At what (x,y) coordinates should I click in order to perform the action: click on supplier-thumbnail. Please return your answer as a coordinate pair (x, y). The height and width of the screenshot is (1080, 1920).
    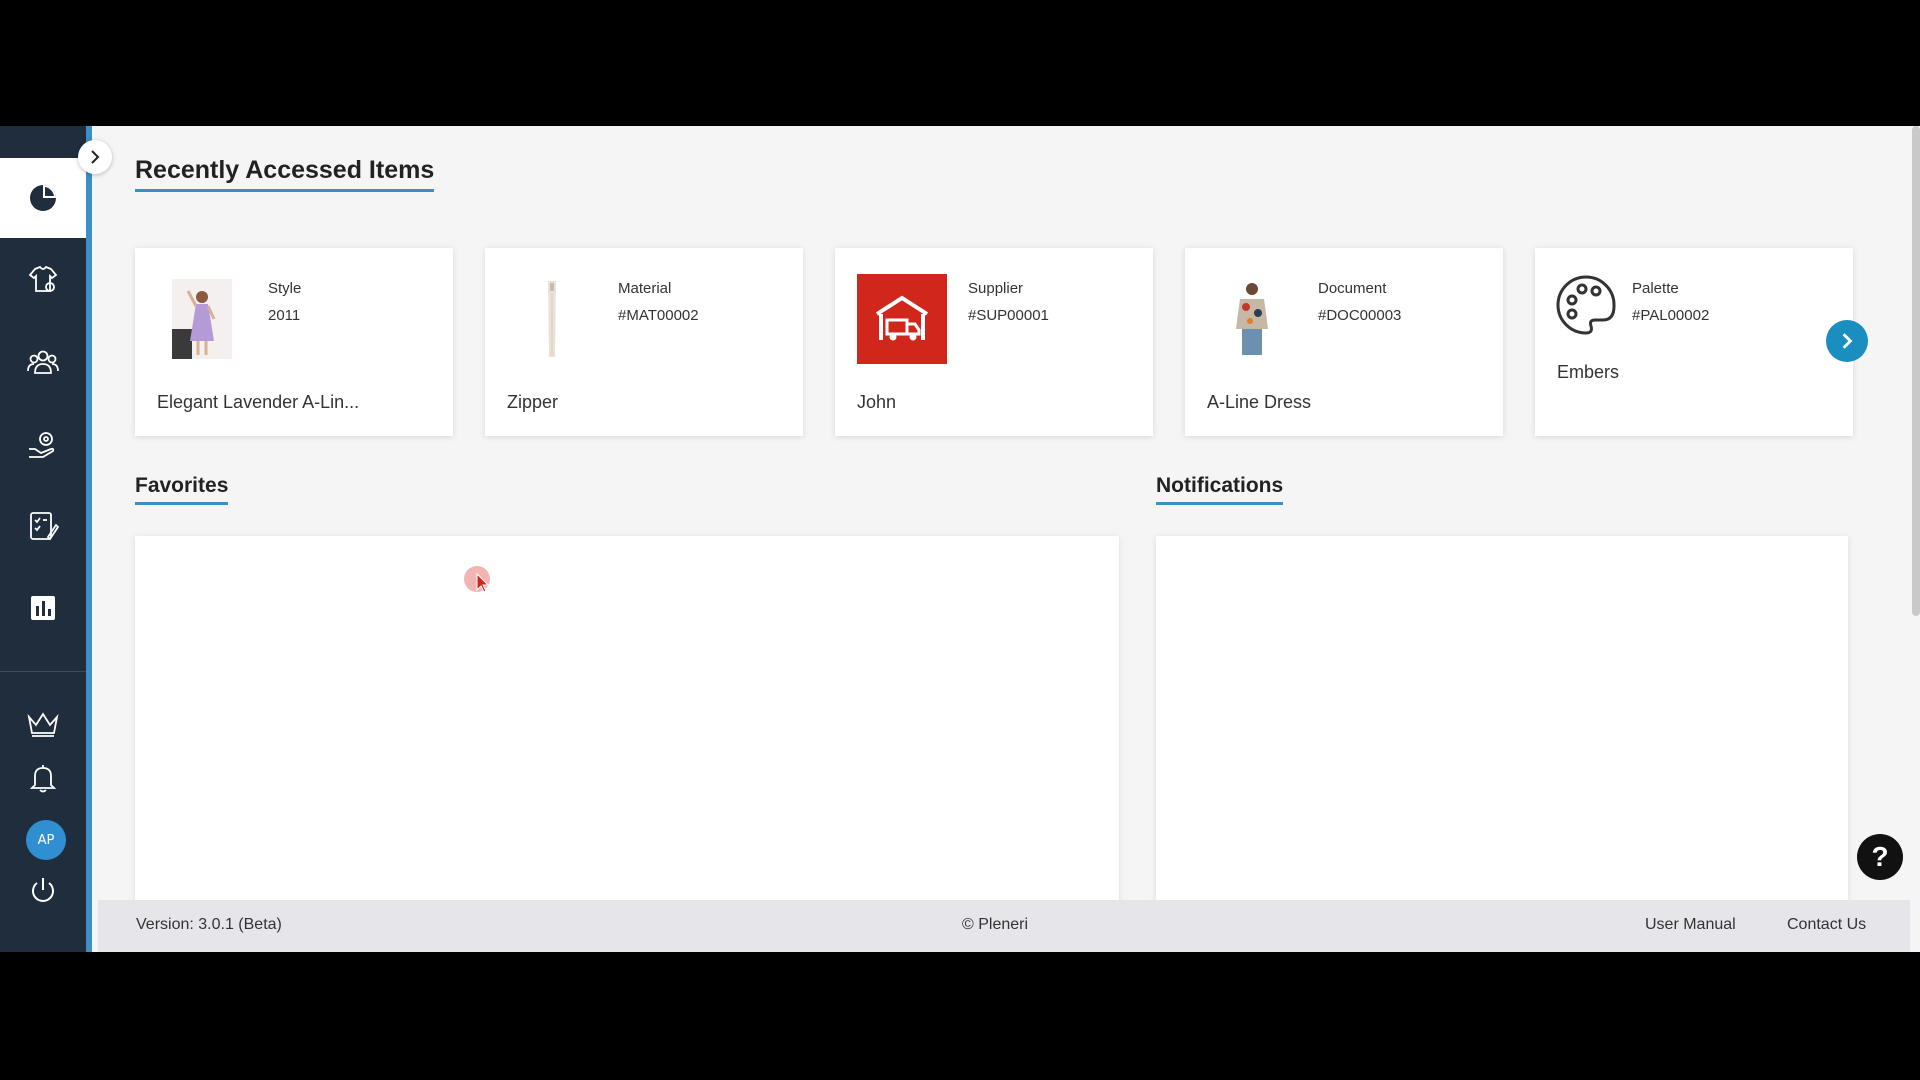
    Looking at the image, I should click on (902, 319).